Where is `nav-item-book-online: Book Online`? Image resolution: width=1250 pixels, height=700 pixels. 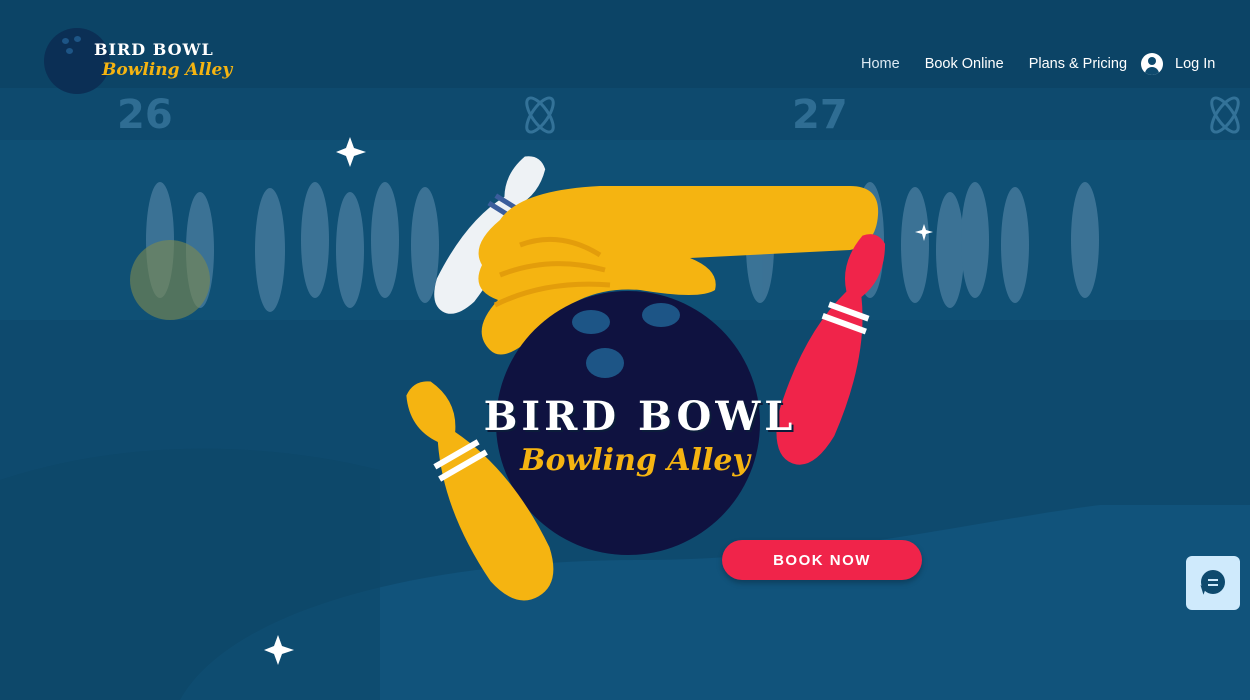 nav-item-book-online: Book Online is located at coordinates (964, 64).